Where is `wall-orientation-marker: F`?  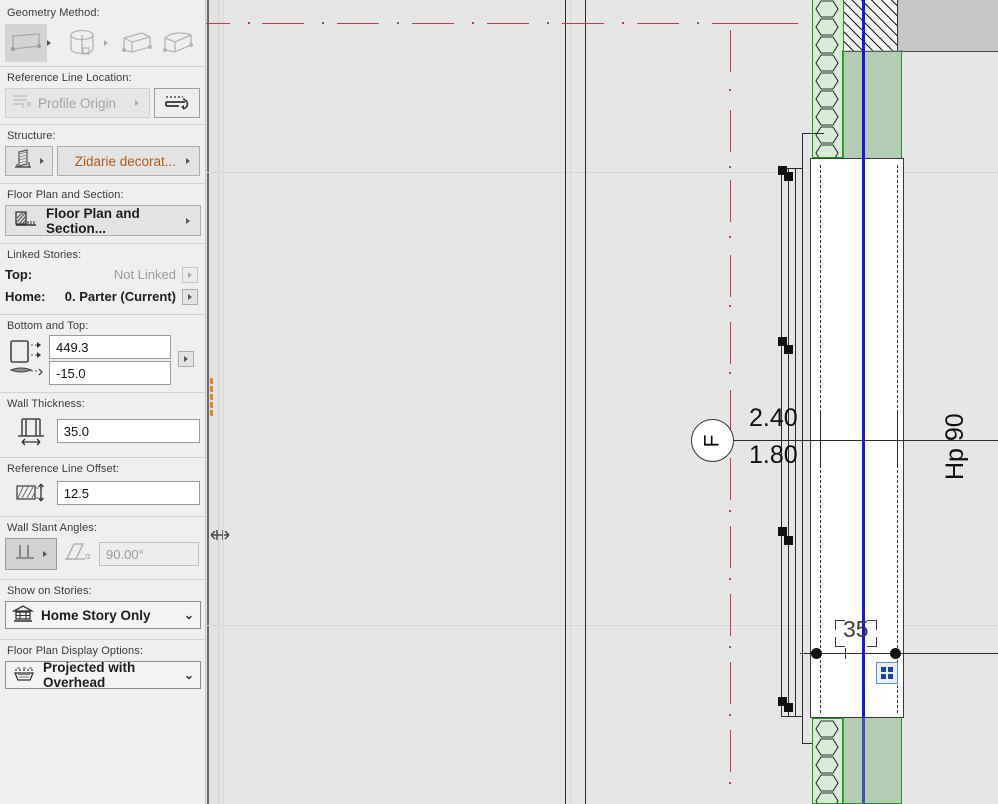 wall-orientation-marker: F is located at coordinates (712, 440).